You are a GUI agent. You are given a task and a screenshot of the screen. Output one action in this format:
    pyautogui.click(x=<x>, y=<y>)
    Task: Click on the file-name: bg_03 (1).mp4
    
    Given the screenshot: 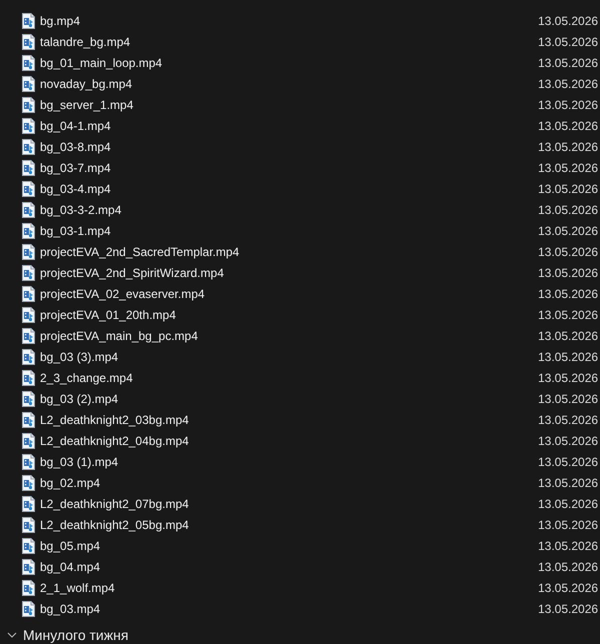 What is the action you would take?
    pyautogui.click(x=80, y=461)
    